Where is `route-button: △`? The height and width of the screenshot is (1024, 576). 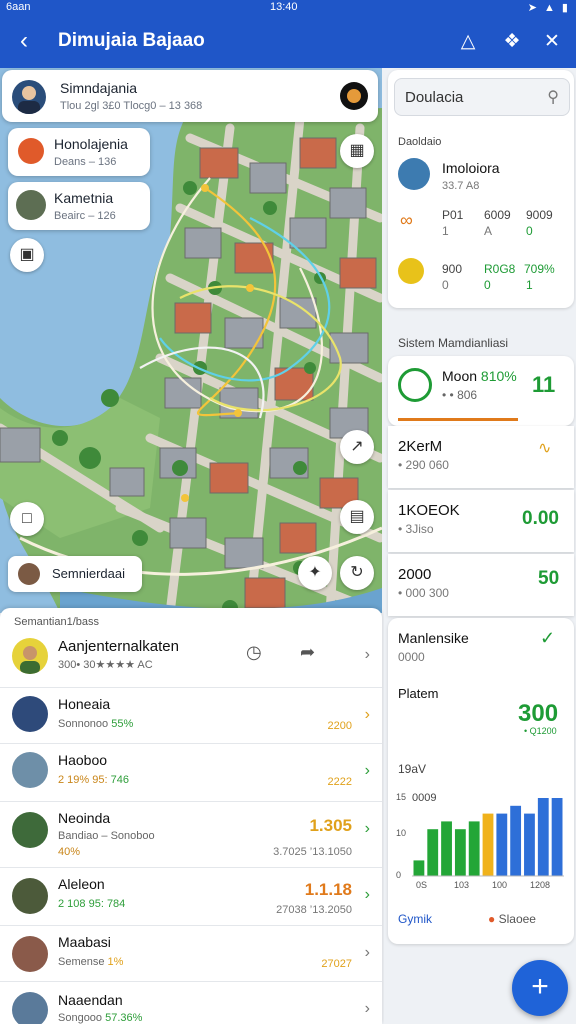
route-button: △ is located at coordinates (468, 42).